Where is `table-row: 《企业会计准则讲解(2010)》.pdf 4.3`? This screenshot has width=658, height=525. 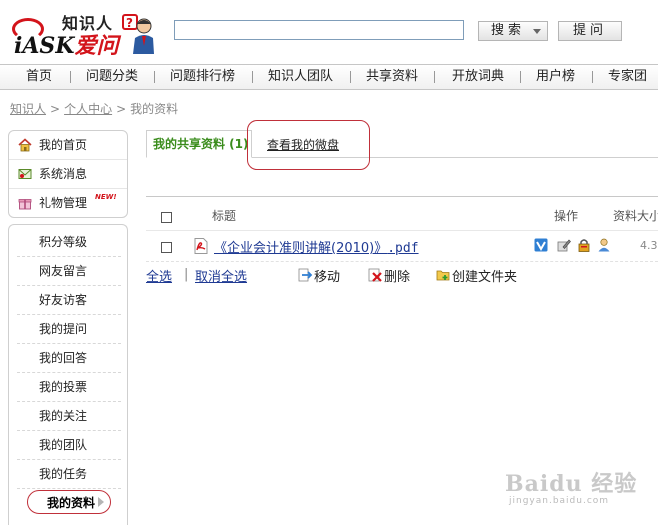 table-row: 《企业会计准则讲解(2010)》.pdf 4.3 is located at coordinates (402, 246).